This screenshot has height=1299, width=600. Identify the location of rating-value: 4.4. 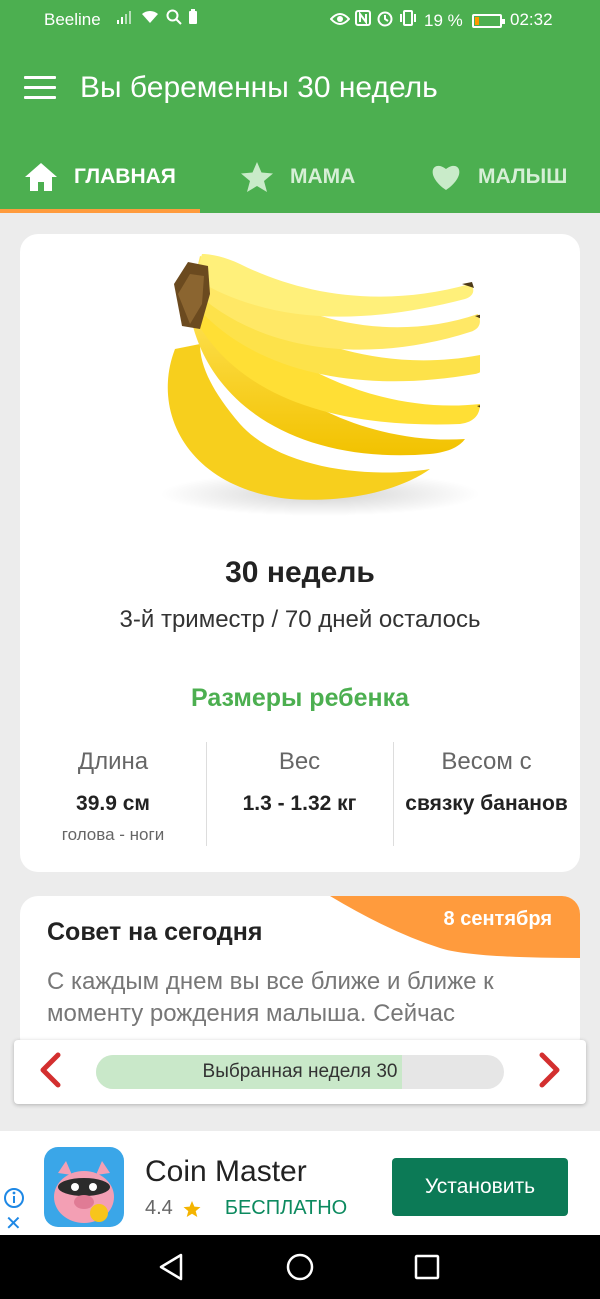
(159, 1208).